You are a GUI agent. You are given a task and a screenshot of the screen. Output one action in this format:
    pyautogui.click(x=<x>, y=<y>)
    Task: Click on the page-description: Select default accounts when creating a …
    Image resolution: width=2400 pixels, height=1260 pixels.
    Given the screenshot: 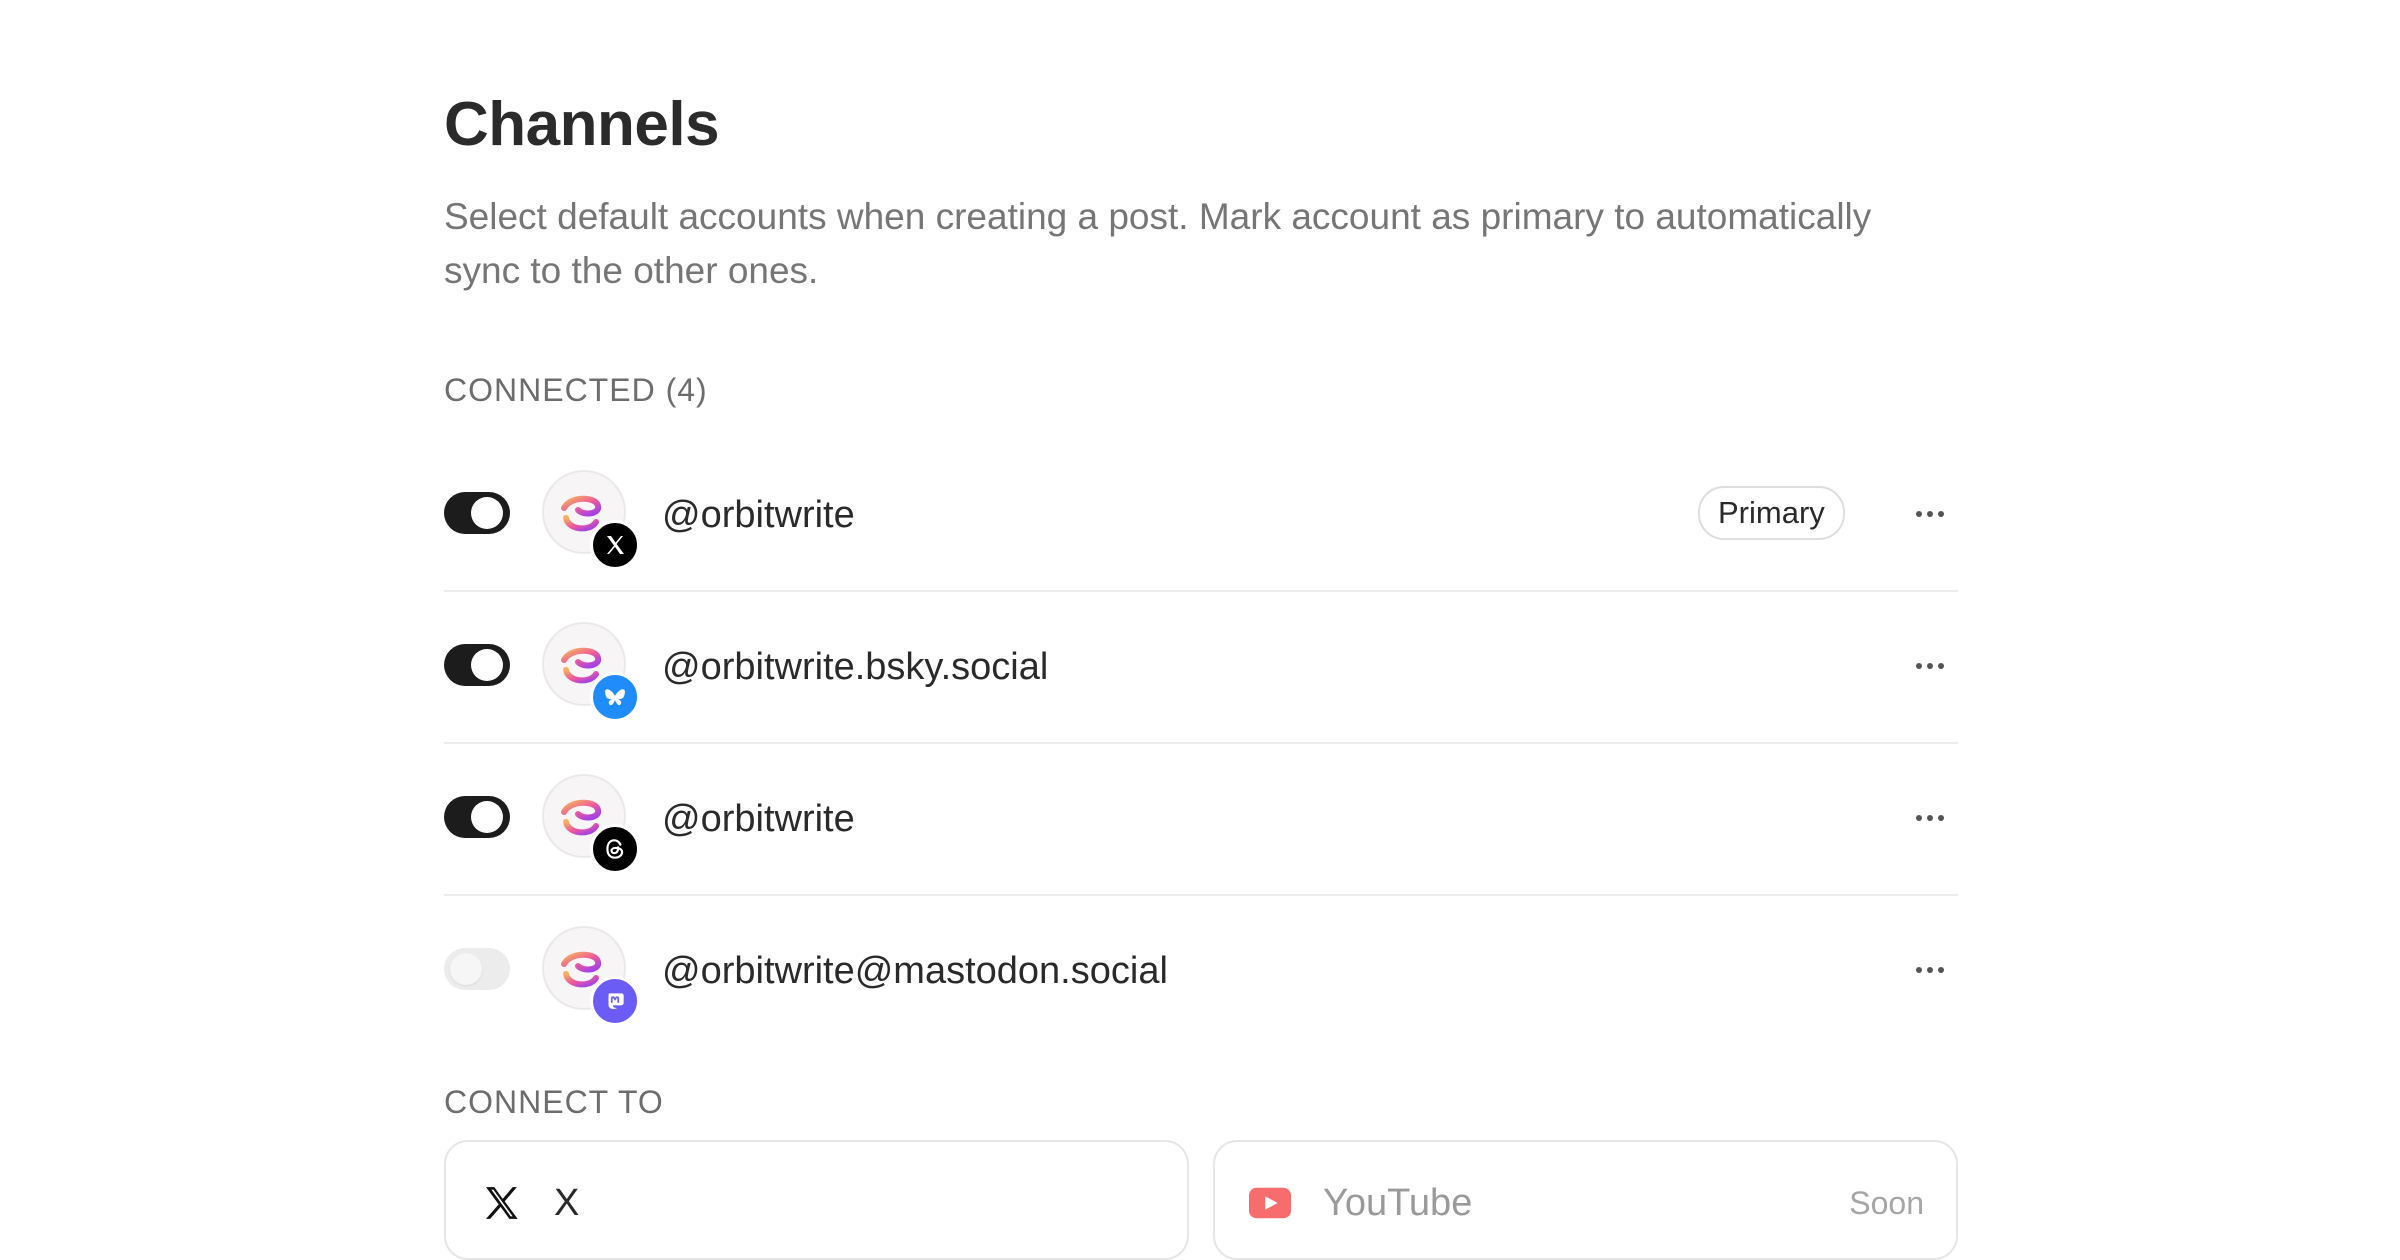 What is the action you would take?
    pyautogui.click(x=1158, y=243)
    